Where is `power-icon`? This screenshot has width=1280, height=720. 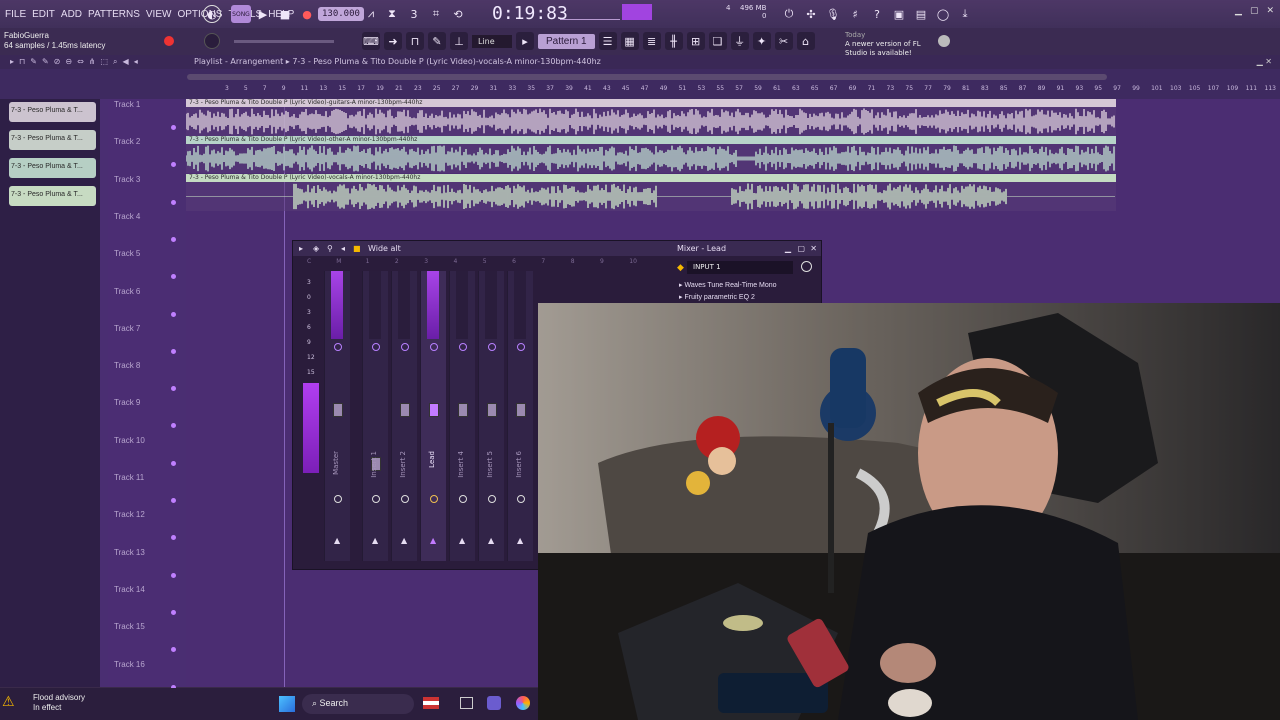
power-icon is located at coordinates (806, 266).